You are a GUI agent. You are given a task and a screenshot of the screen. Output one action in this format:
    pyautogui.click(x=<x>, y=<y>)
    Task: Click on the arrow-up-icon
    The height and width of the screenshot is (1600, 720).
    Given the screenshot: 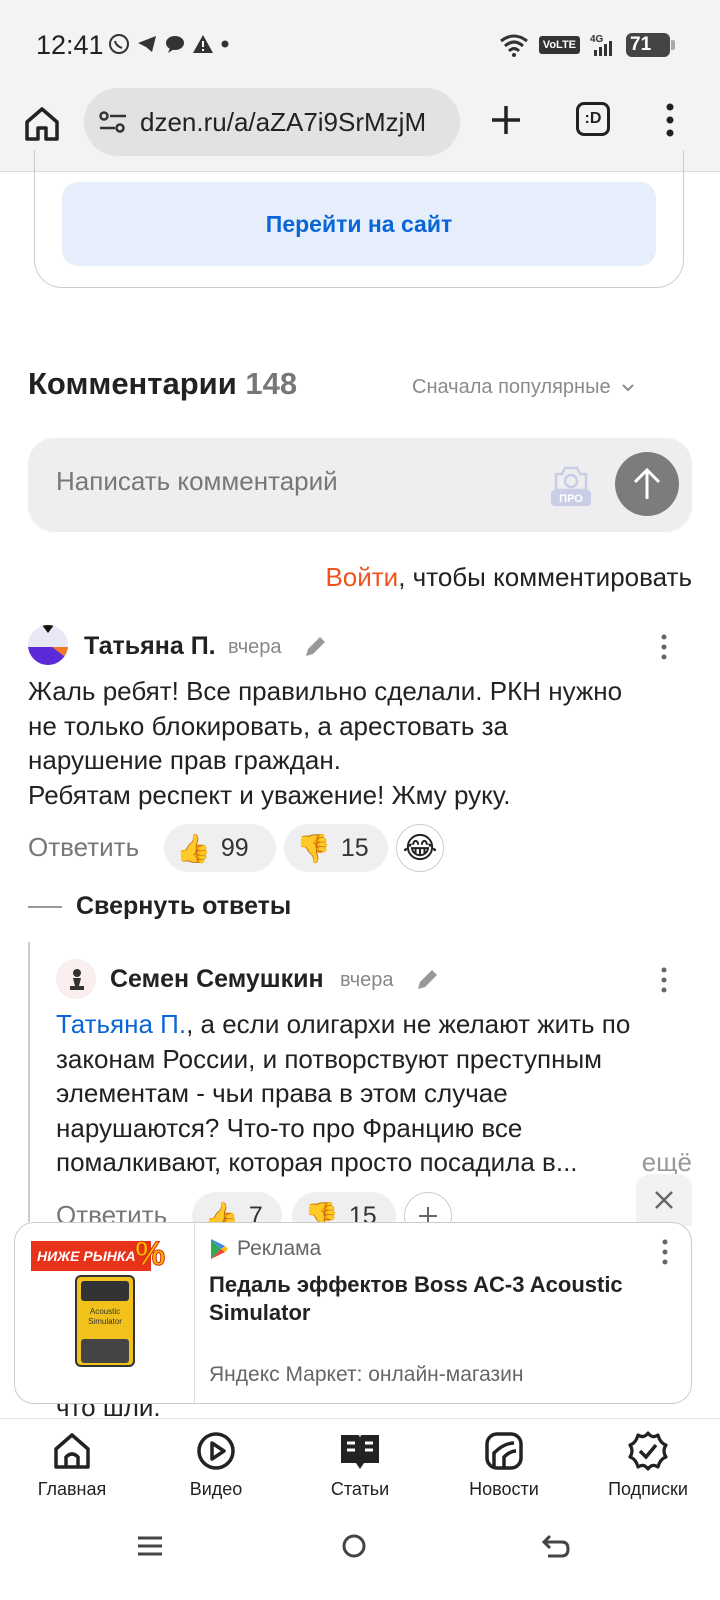 What is the action you would take?
    pyautogui.click(x=647, y=483)
    